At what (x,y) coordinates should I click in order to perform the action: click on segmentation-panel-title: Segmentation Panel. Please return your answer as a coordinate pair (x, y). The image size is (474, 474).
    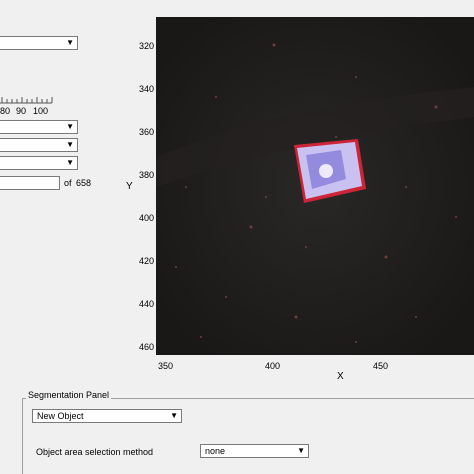
    Looking at the image, I should click on (69, 395).